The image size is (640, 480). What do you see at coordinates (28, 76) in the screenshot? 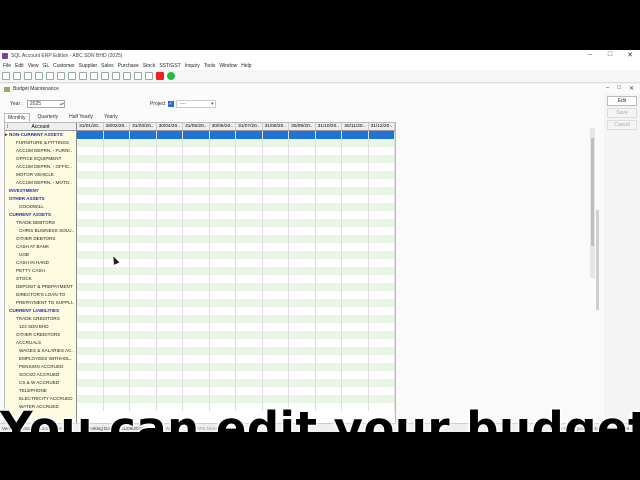
I see `forward-icon` at bounding box center [28, 76].